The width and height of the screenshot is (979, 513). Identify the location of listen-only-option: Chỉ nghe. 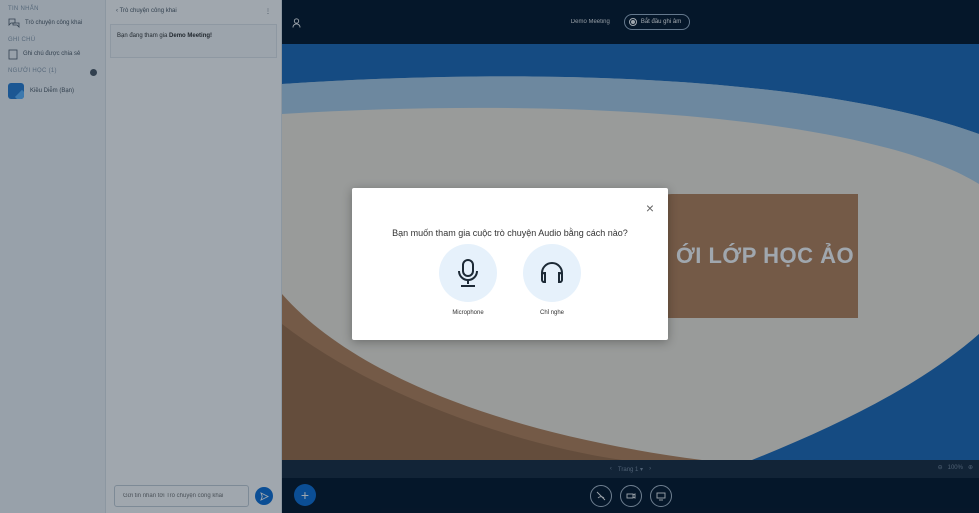
(552, 280).